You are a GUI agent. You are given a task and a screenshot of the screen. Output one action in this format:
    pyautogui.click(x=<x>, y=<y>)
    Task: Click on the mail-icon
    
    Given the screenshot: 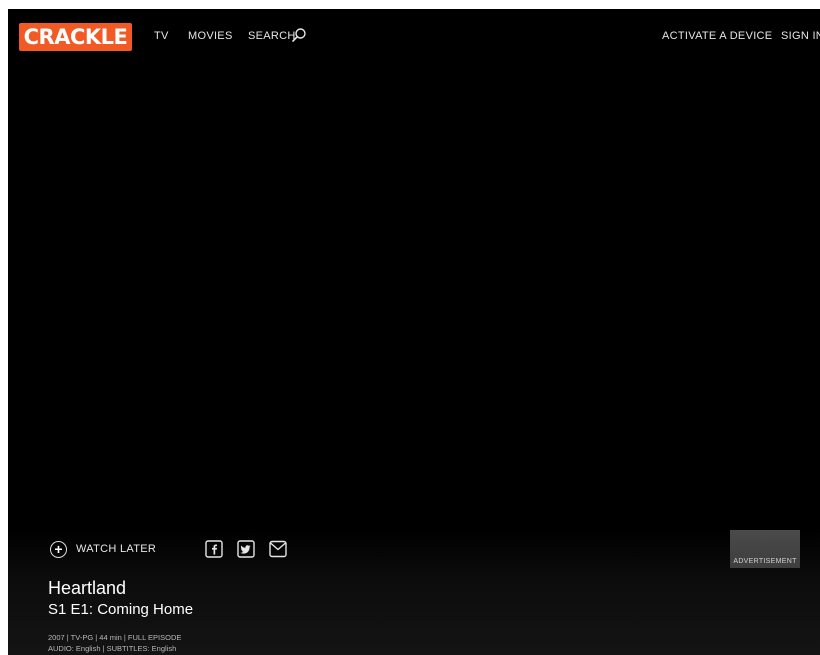 What is the action you would take?
    pyautogui.click(x=278, y=549)
    